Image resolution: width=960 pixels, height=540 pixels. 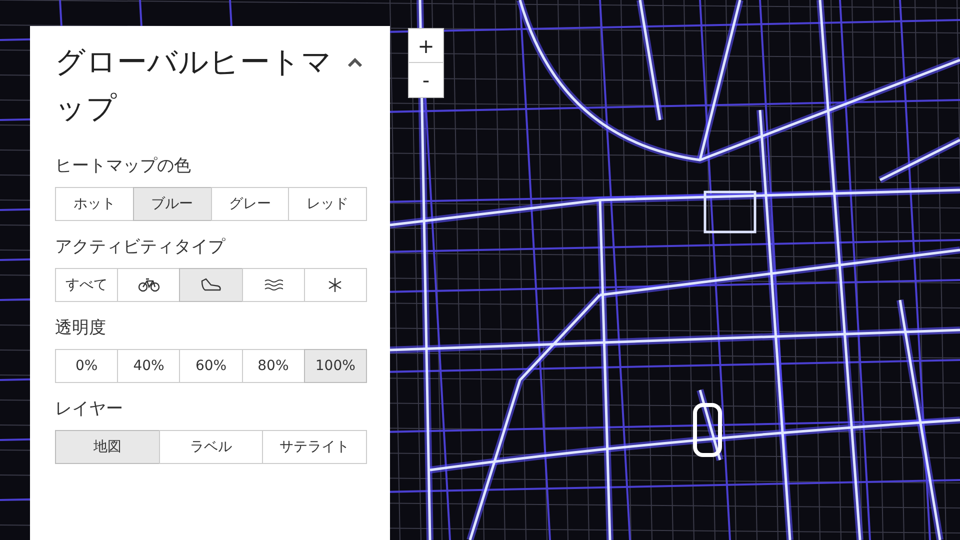 What do you see at coordinates (94, 204) in the screenshot?
I see `option-button: ホット` at bounding box center [94, 204].